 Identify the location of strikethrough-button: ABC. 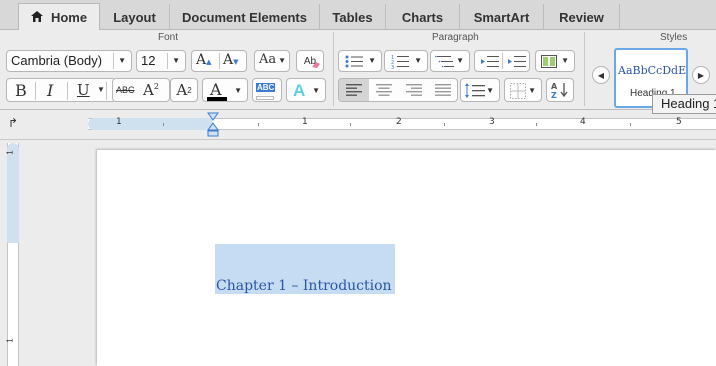
(125, 90).